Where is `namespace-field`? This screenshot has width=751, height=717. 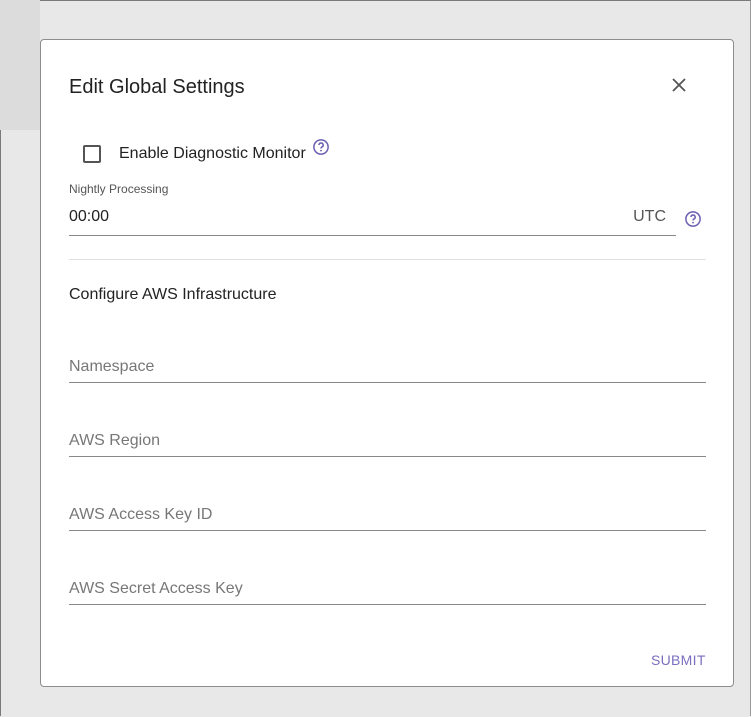 namespace-field is located at coordinates (387, 363).